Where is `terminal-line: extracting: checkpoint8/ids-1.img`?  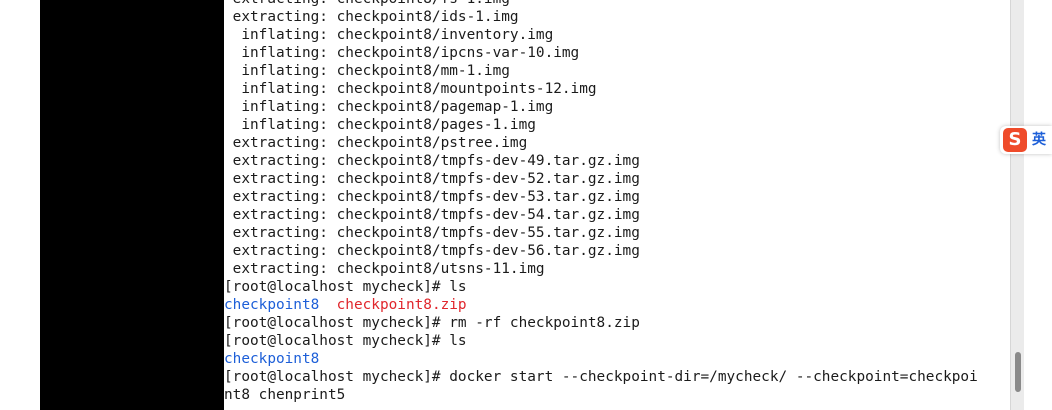 terminal-line: extracting: checkpoint8/ids-1.img is located at coordinates (371, 17).